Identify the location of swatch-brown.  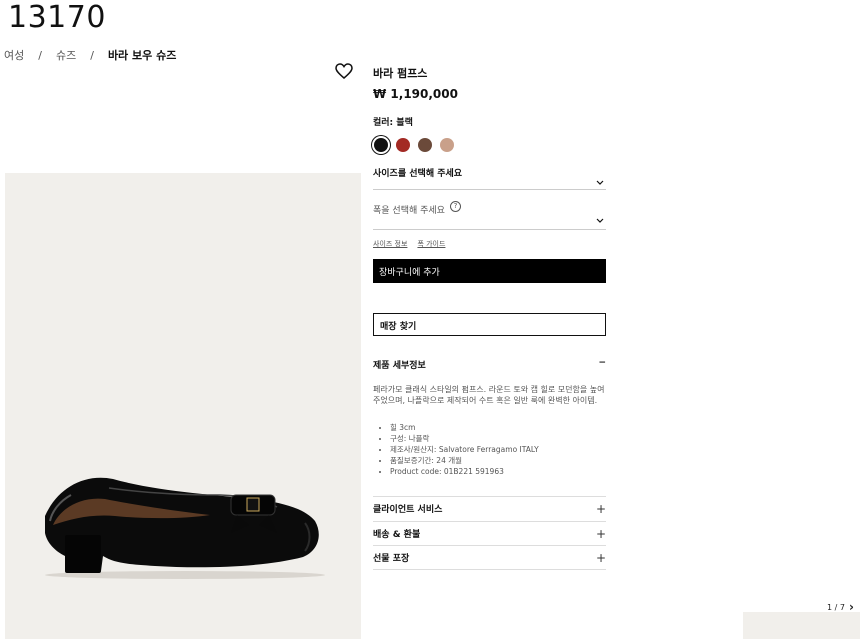
(425, 145).